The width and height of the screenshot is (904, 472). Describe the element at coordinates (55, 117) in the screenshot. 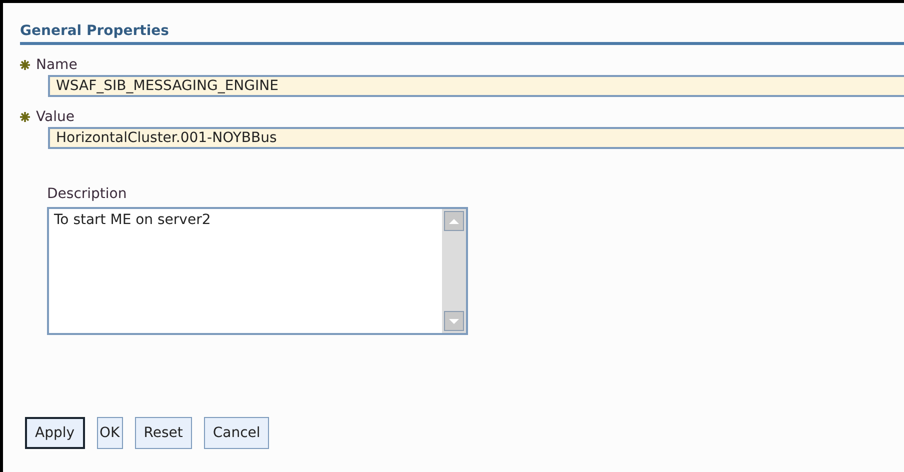

I see `field-label: Value` at that location.